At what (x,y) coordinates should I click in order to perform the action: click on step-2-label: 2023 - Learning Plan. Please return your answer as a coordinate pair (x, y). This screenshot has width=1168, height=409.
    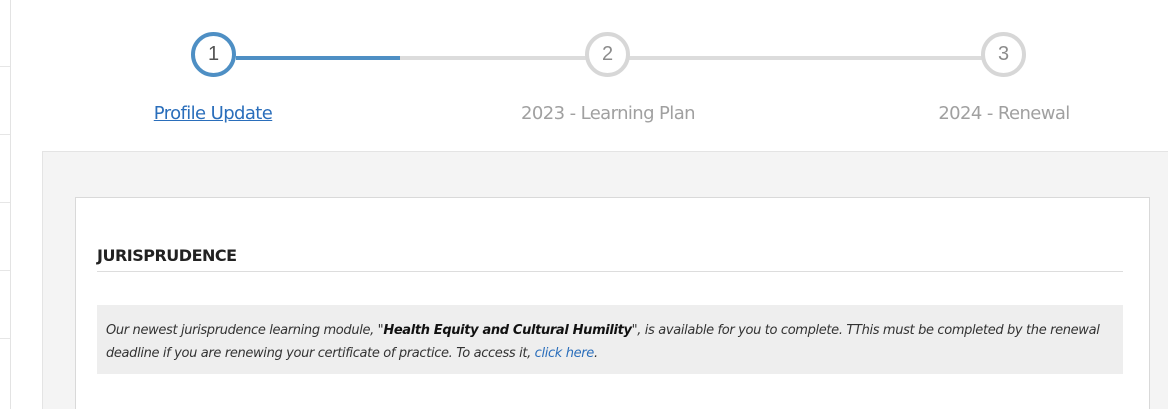
    Looking at the image, I should click on (608, 113).